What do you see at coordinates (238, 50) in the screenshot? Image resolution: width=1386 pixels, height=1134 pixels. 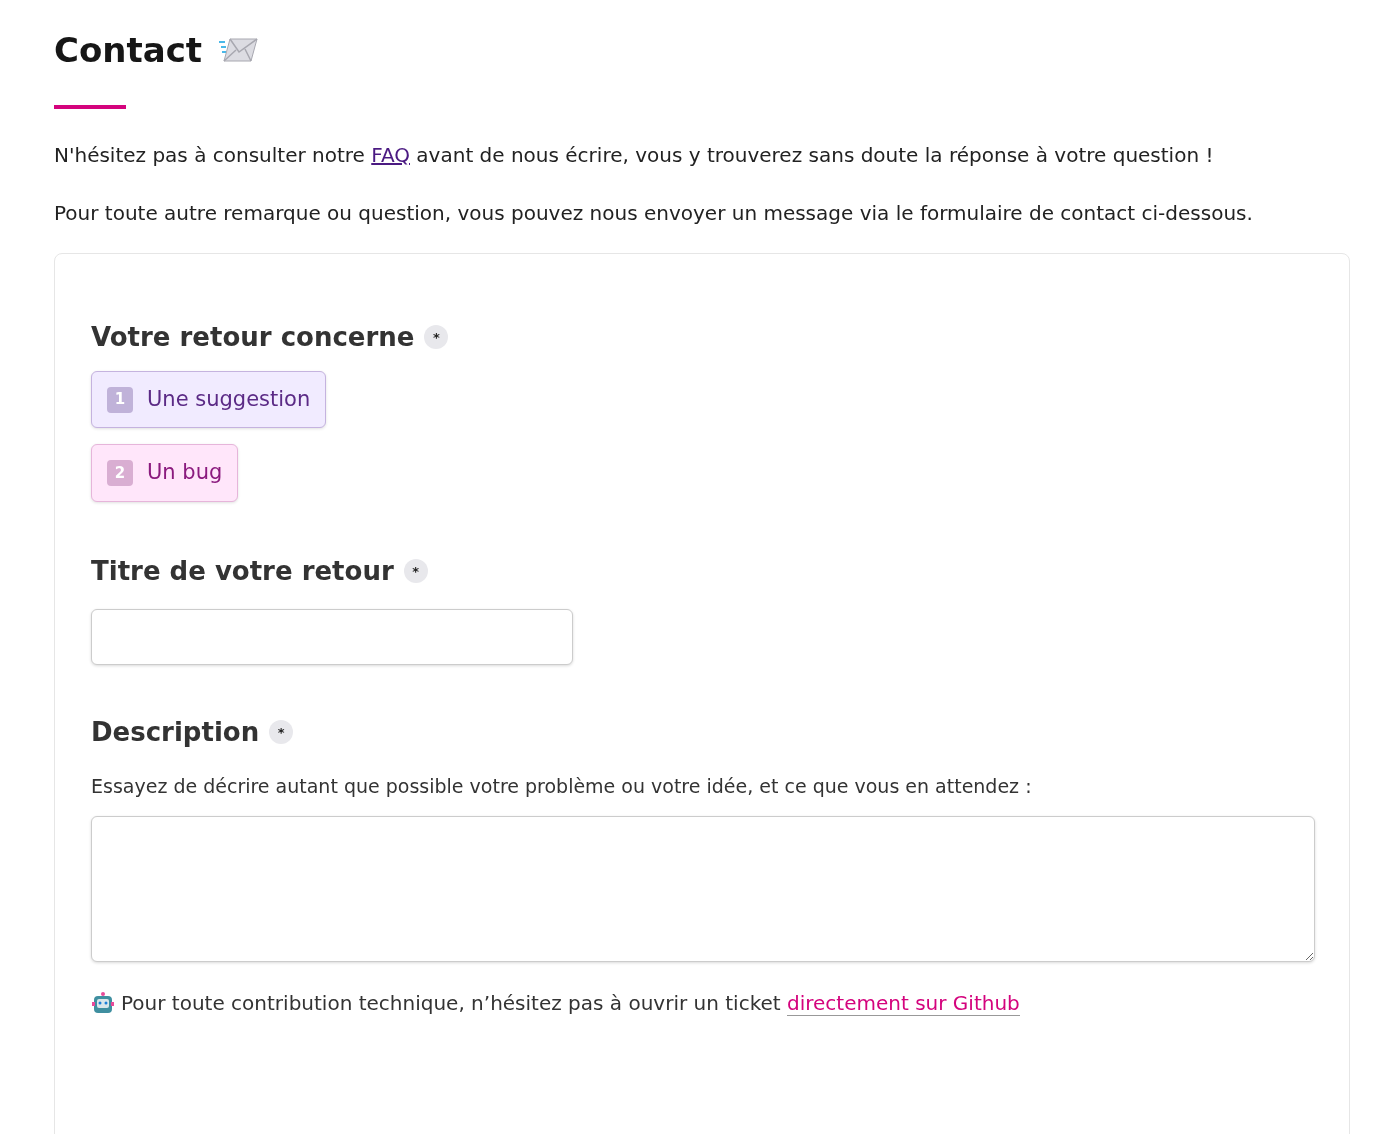 I see `envelope-icon` at bounding box center [238, 50].